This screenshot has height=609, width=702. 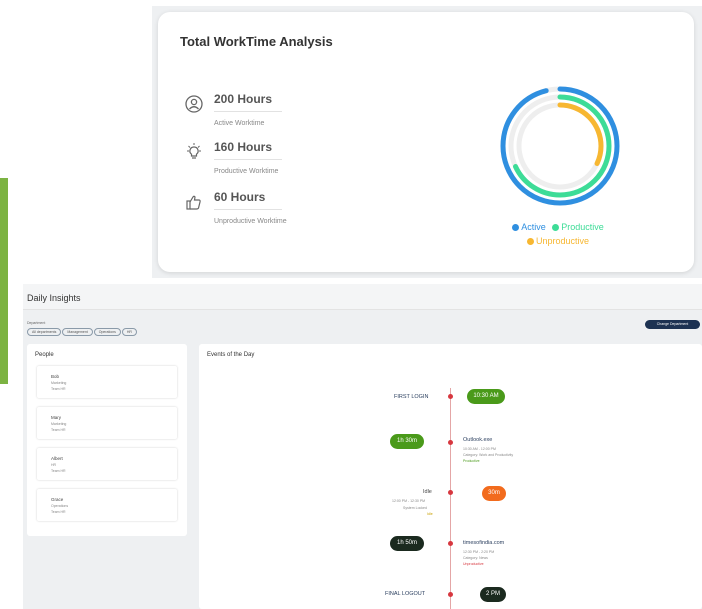 I want to click on outlook-app: Outlook.exe, so click(x=478, y=440).